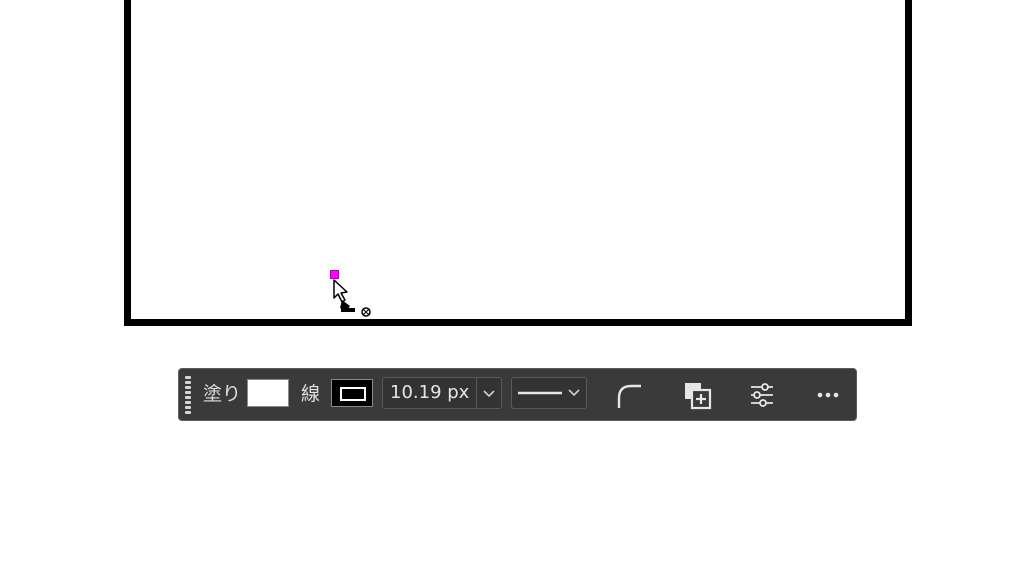  Describe the element at coordinates (188, 395) in the screenshot. I see `drag-handle-icon` at that location.